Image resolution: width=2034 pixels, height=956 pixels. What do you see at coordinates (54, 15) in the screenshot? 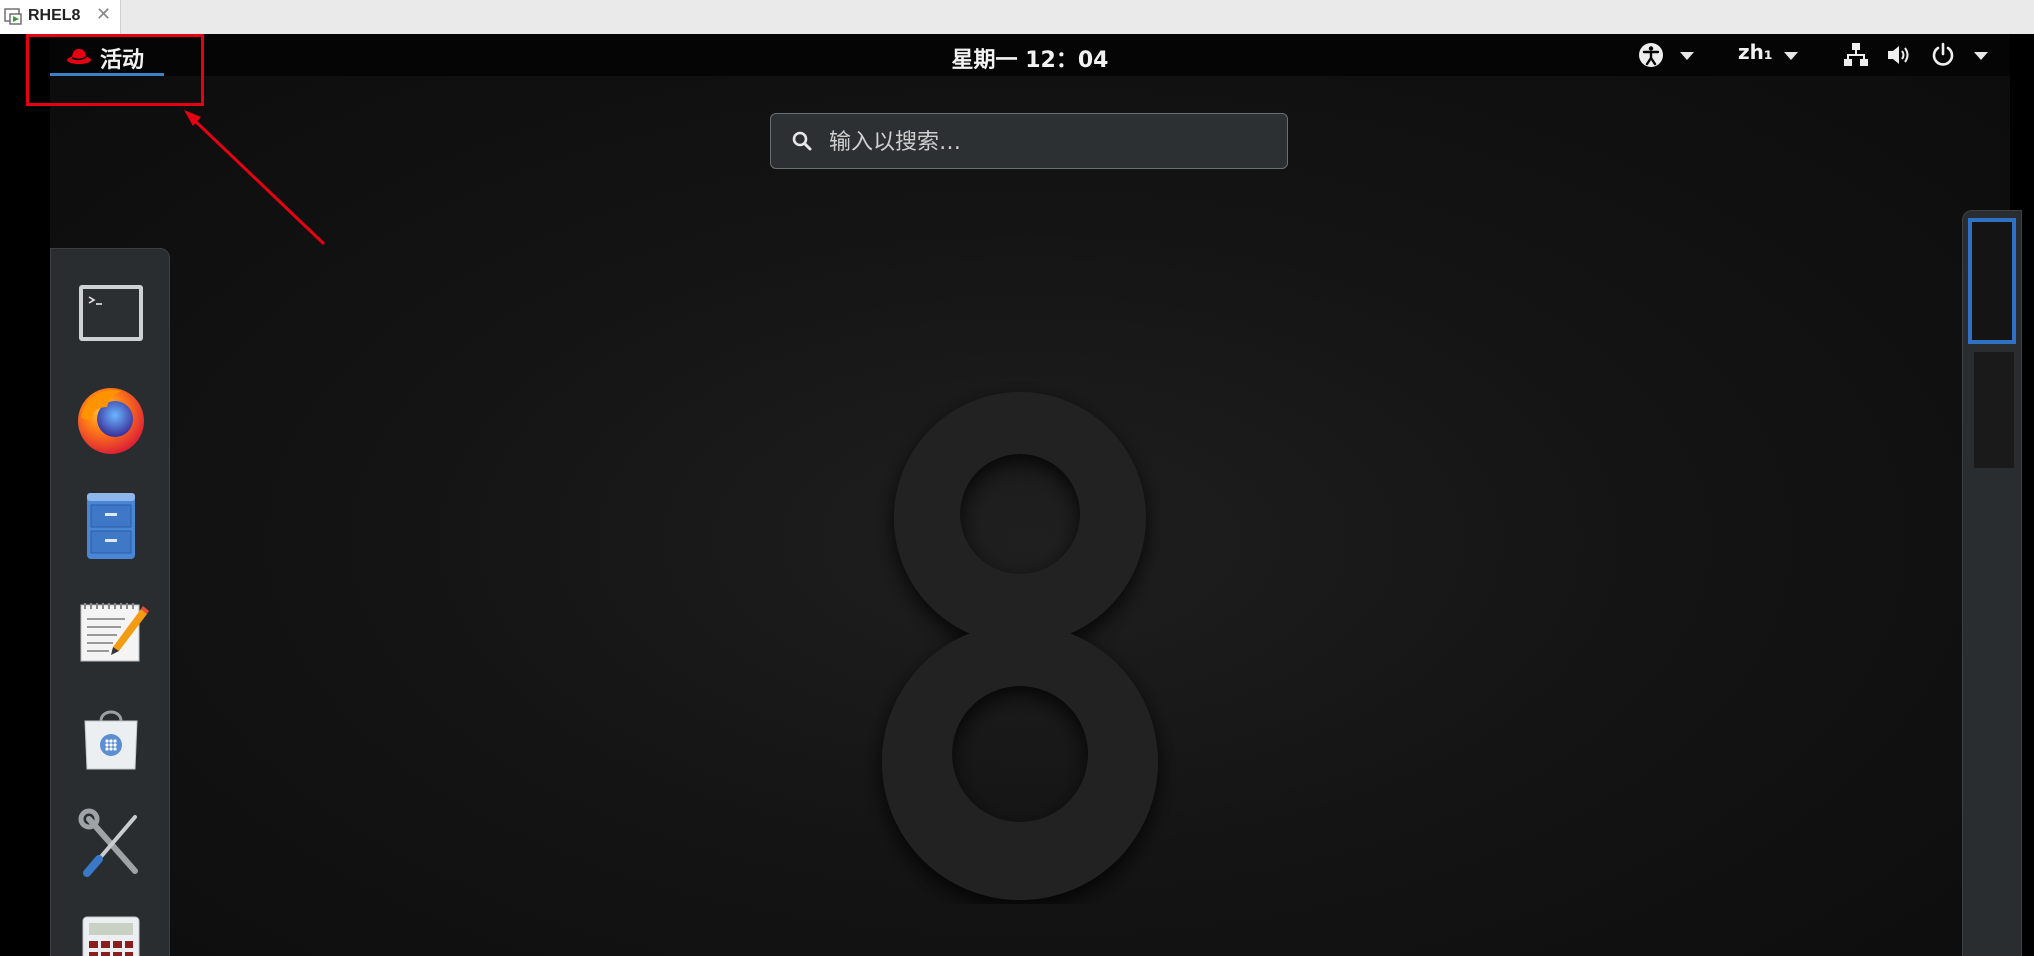
I see `vm-tab-title: RHEL8` at bounding box center [54, 15].